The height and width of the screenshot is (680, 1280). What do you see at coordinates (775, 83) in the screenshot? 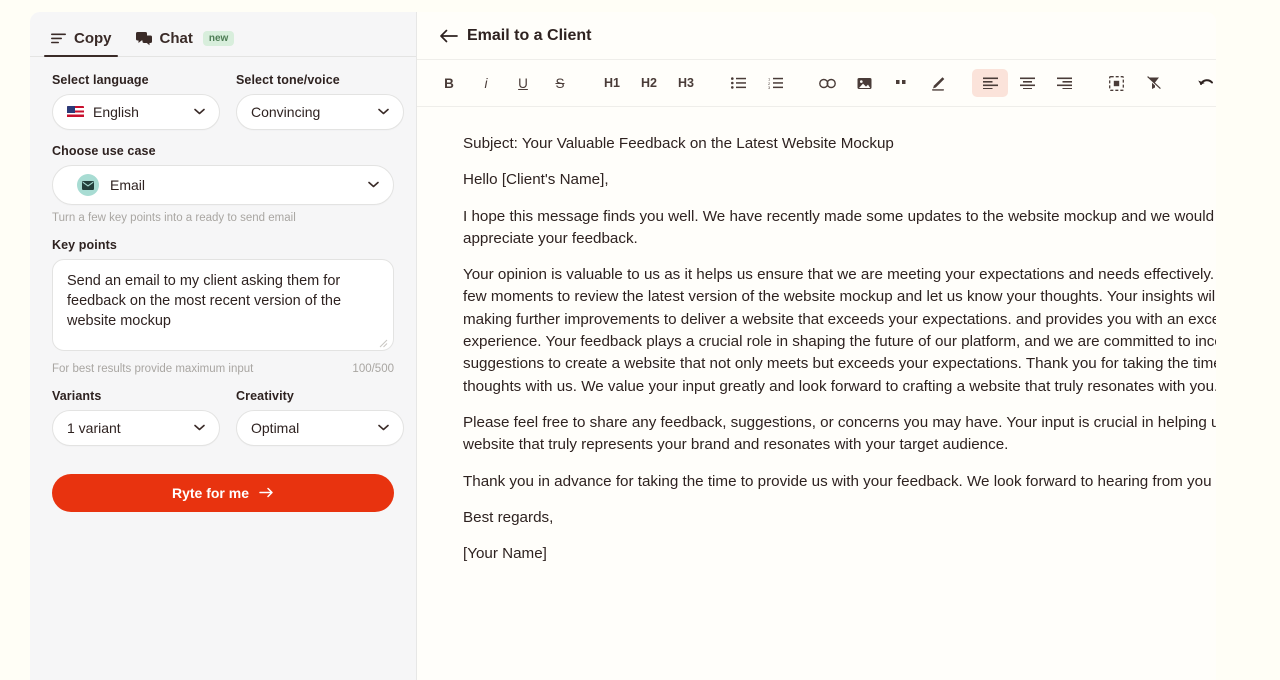
I see `numbered-list-icon: 1 2 3` at bounding box center [775, 83].